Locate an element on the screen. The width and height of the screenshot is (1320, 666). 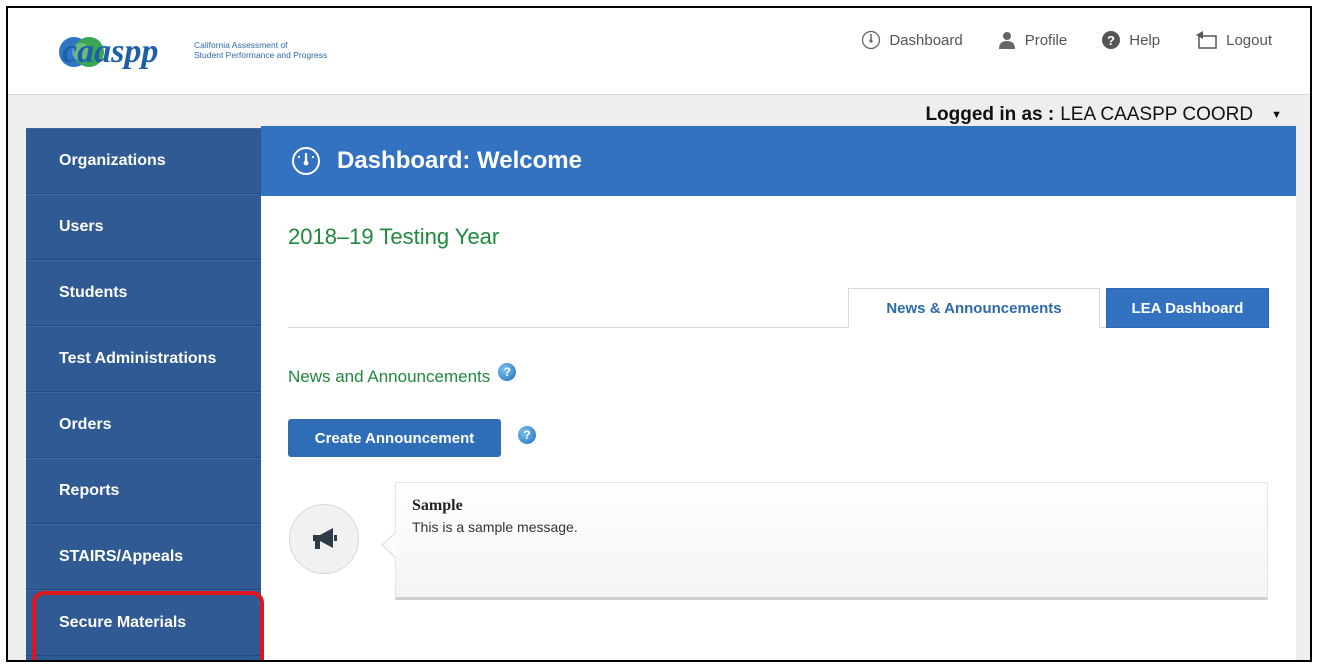
sidebar-item-label: STAIRS/Appeals is located at coordinates (121, 556).